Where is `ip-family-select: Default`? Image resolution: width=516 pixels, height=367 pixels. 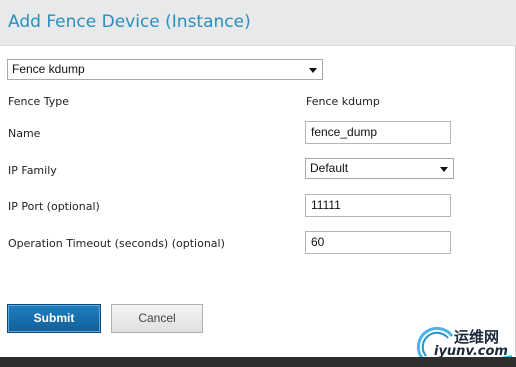 ip-family-select: Default is located at coordinates (379, 168).